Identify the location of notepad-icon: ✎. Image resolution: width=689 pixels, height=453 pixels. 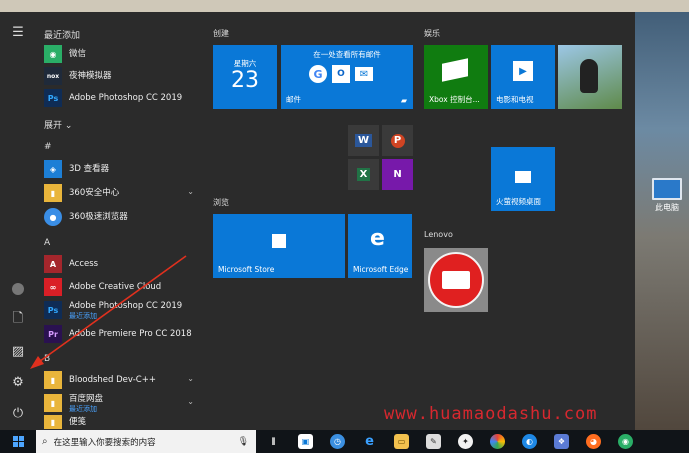
(433, 441).